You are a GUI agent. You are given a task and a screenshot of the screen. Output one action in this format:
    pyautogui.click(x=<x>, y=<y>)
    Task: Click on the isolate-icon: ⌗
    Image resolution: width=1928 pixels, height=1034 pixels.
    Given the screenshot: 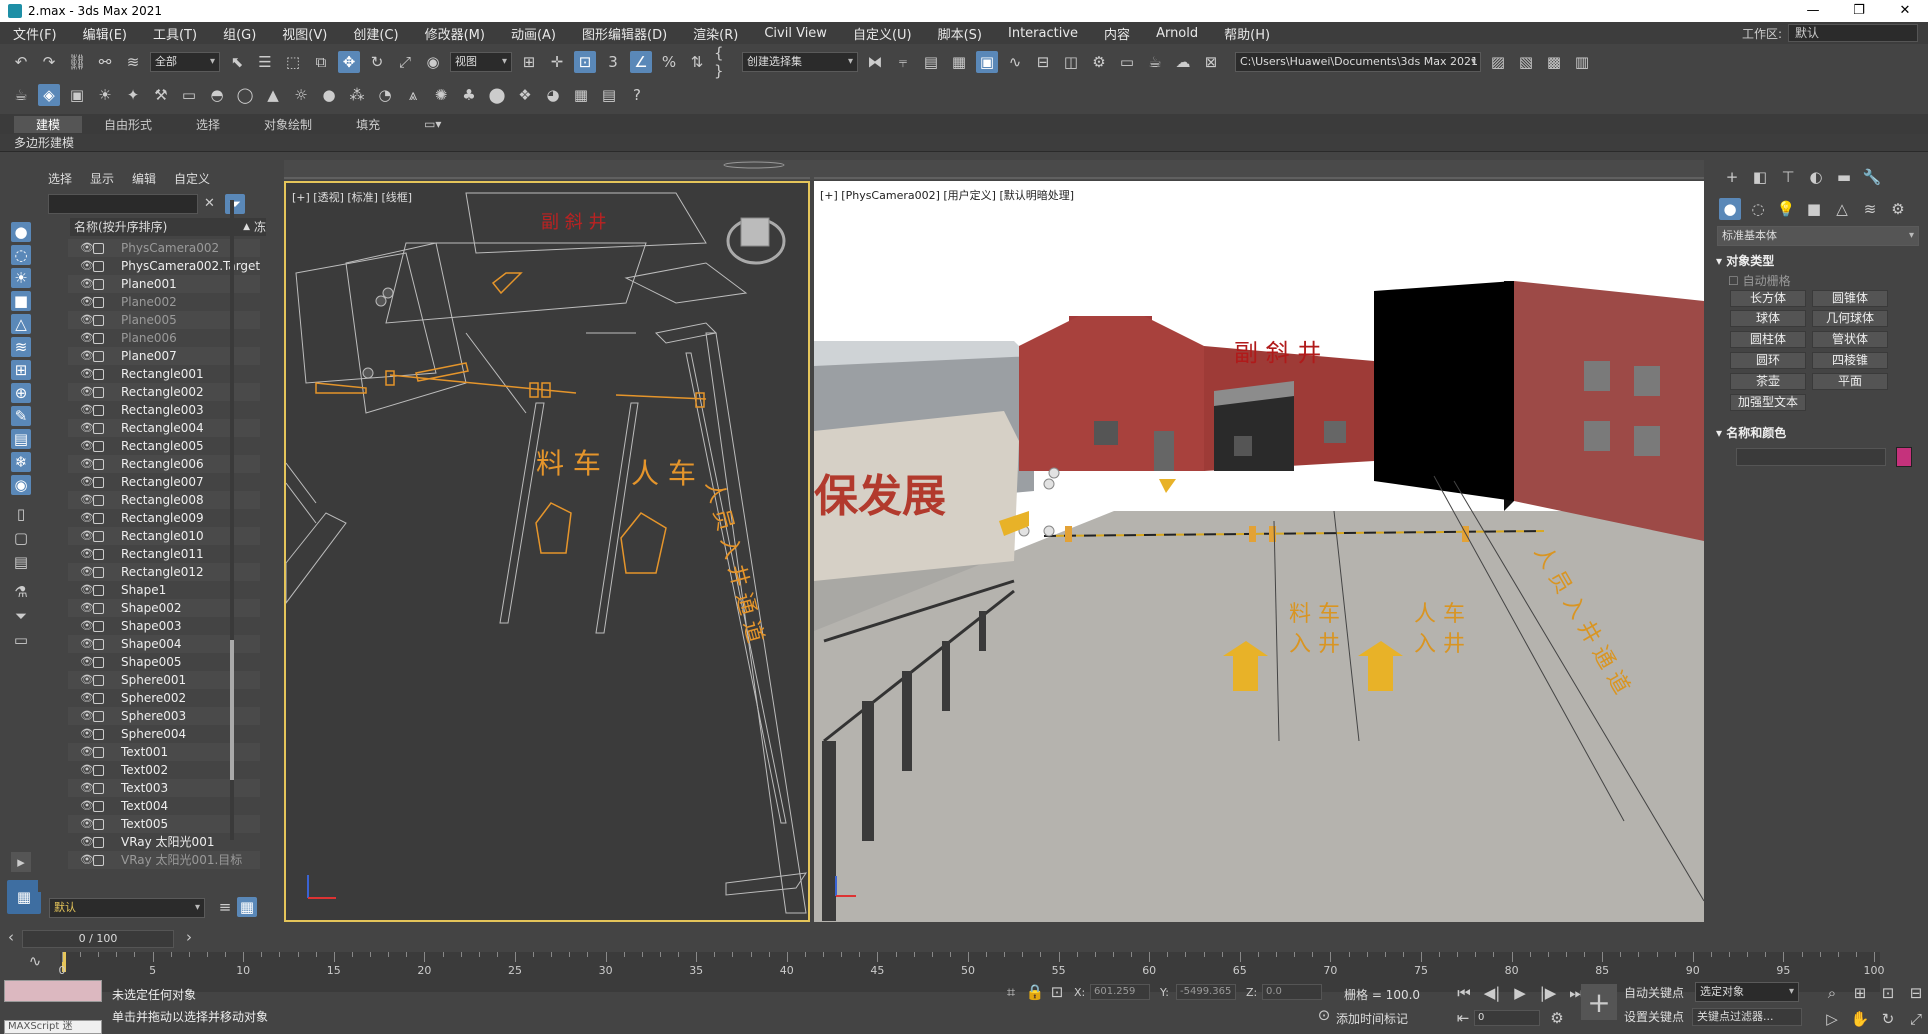 What is the action you would take?
    pyautogui.click(x=1011, y=992)
    